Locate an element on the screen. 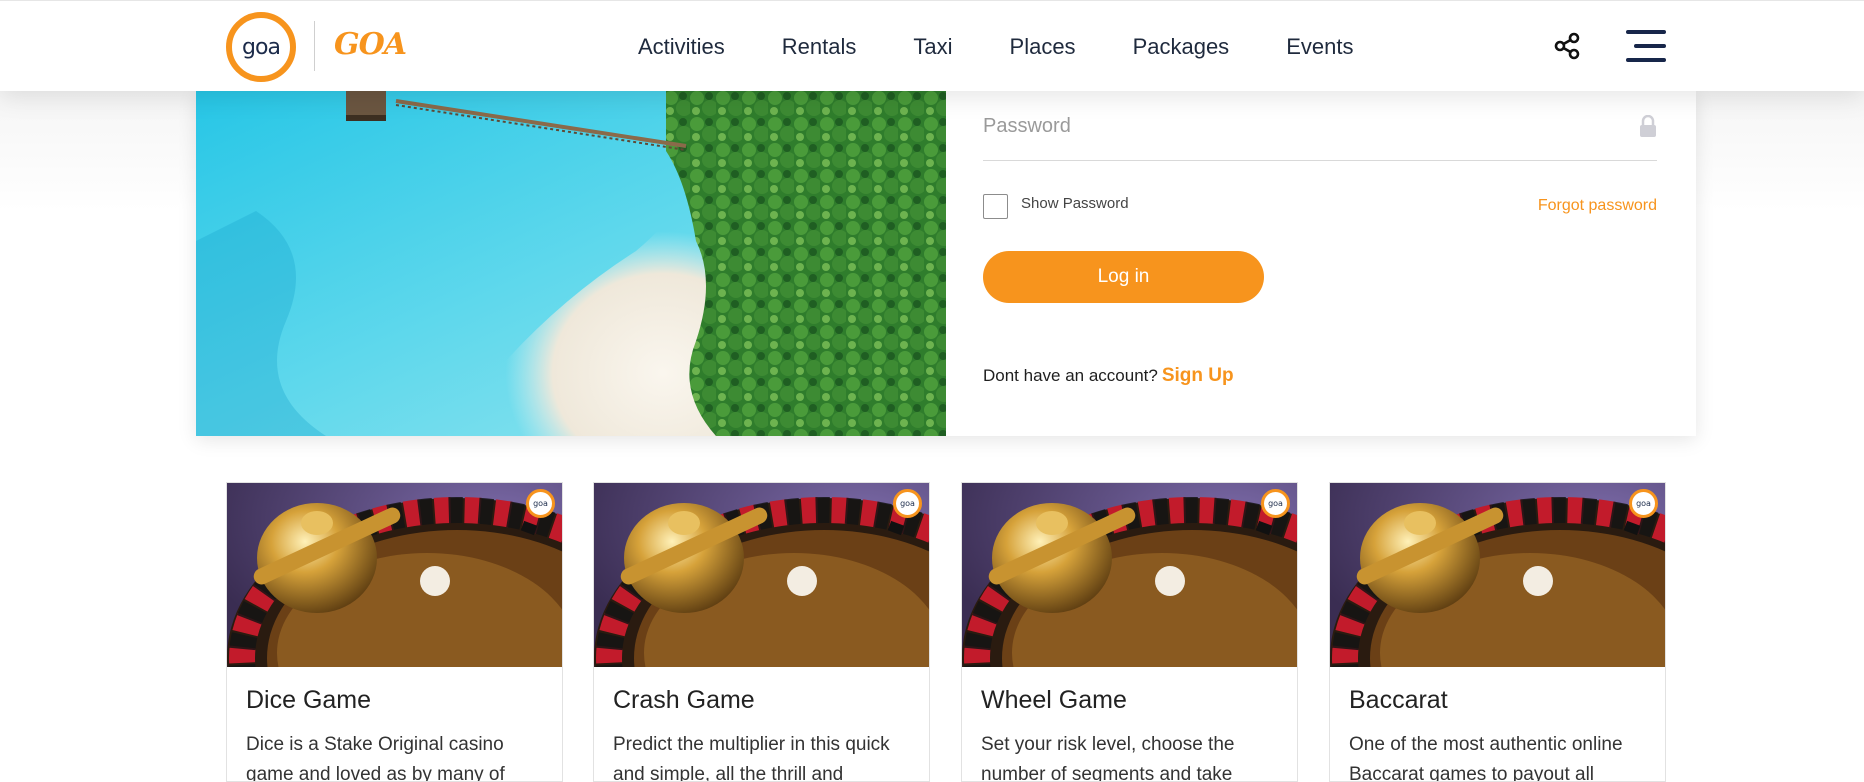 This screenshot has height=782, width=1864. brand-text: GOA is located at coordinates (370, 44).